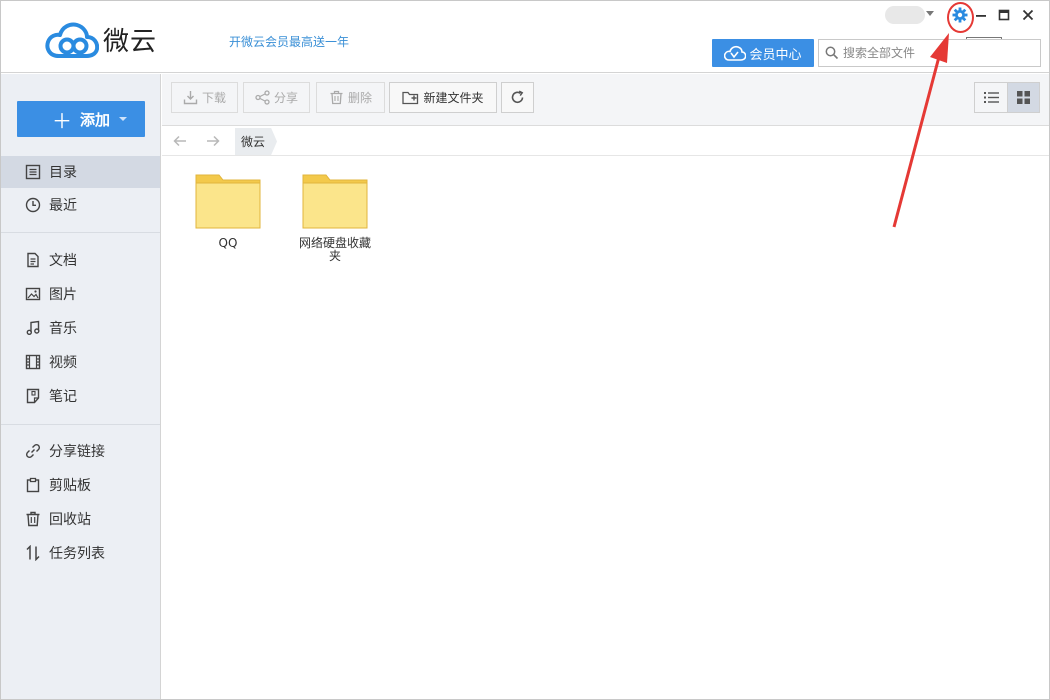 Image resolution: width=1050 pixels, height=700 pixels. Describe the element at coordinates (33, 362) in the screenshot. I see `film-icon` at that location.